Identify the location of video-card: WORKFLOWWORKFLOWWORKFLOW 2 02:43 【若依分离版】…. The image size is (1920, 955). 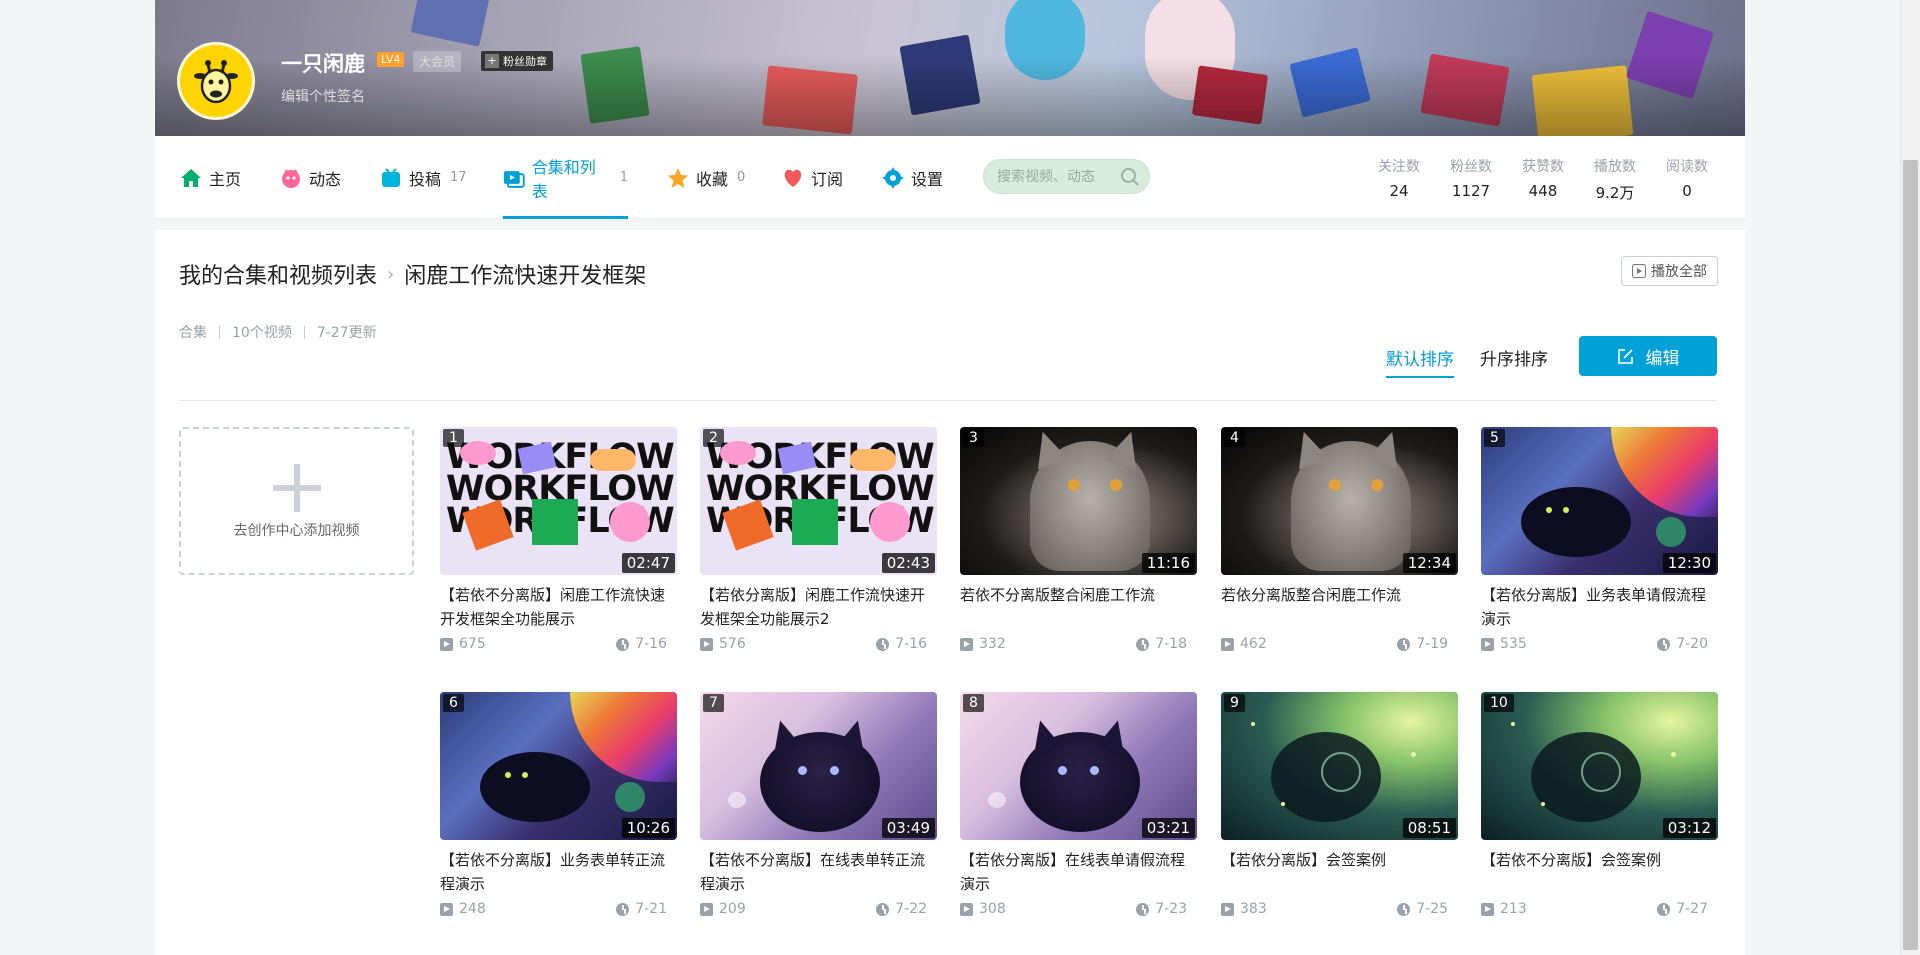
(818, 539).